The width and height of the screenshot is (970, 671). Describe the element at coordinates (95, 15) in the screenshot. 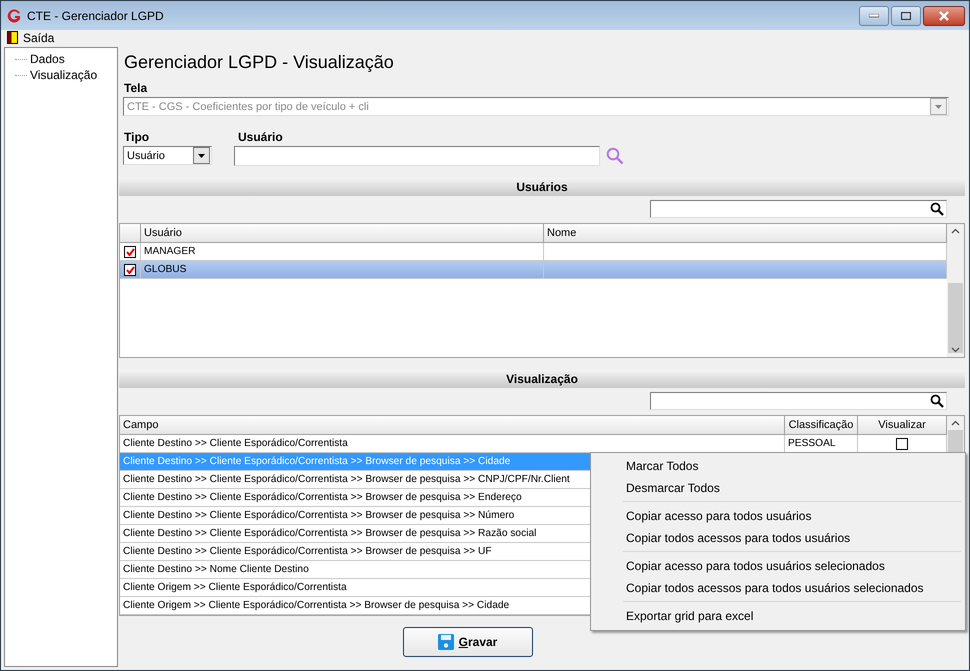

I see `window-title: CTE - Gerenciador LGPD` at that location.